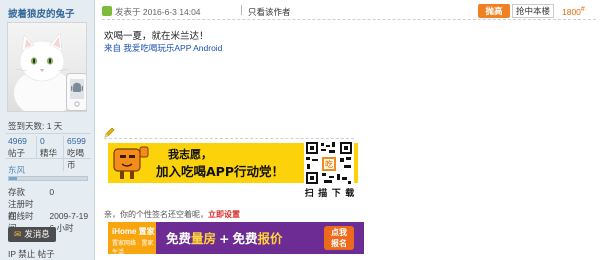 The width and height of the screenshot is (600, 260). I want to click on post-source-link: 来自 我爱吃喝玩乐APP Android, so click(163, 48).